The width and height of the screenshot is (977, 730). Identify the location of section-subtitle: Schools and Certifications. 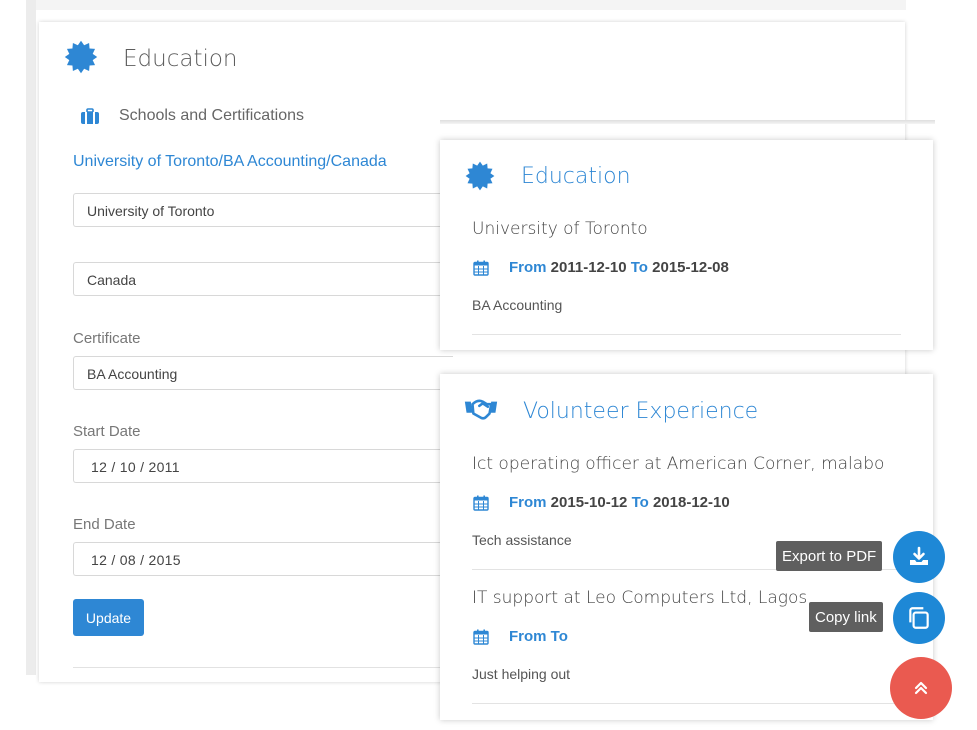
(192, 116).